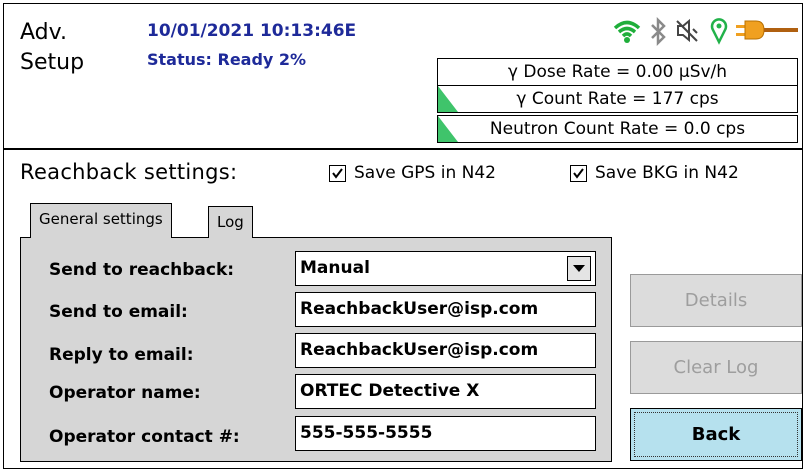  I want to click on wifi-icon, so click(627, 31).